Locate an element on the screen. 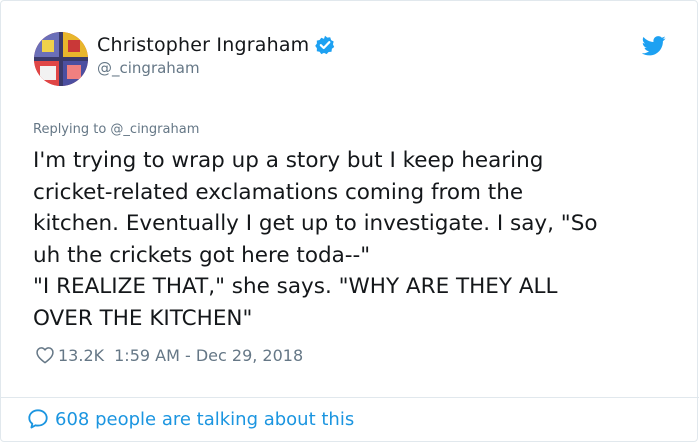 Image resolution: width=700 pixels, height=444 pixels. author-name-row: Christopher Ingraham is located at coordinates (216, 45).